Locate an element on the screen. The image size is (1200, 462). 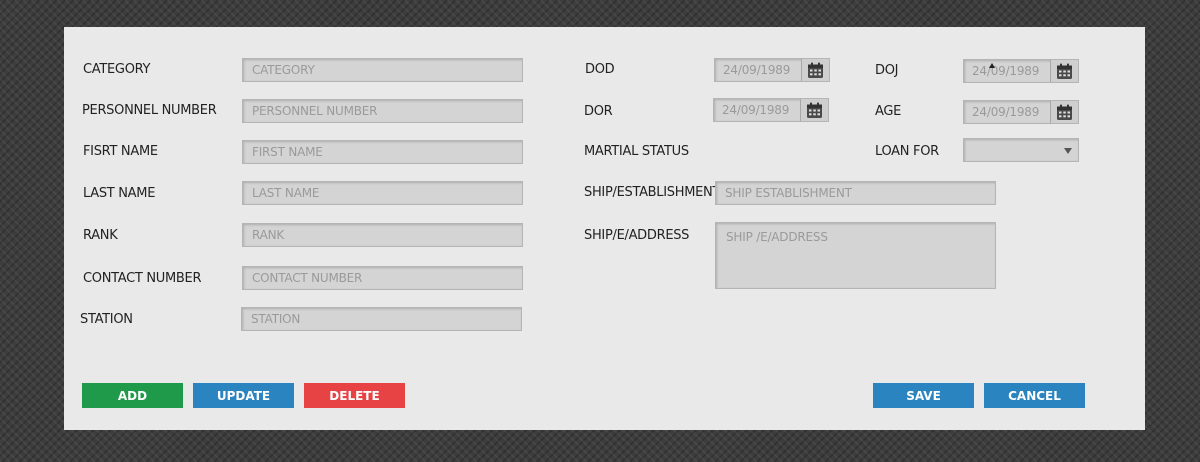
dod-date-field: 24/09/1989 is located at coordinates (772, 70).